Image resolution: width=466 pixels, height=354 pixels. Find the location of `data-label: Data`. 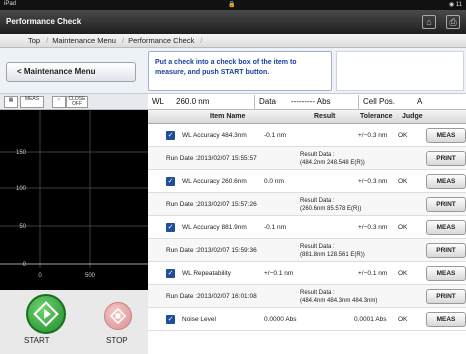

data-label: Data is located at coordinates (267, 101).